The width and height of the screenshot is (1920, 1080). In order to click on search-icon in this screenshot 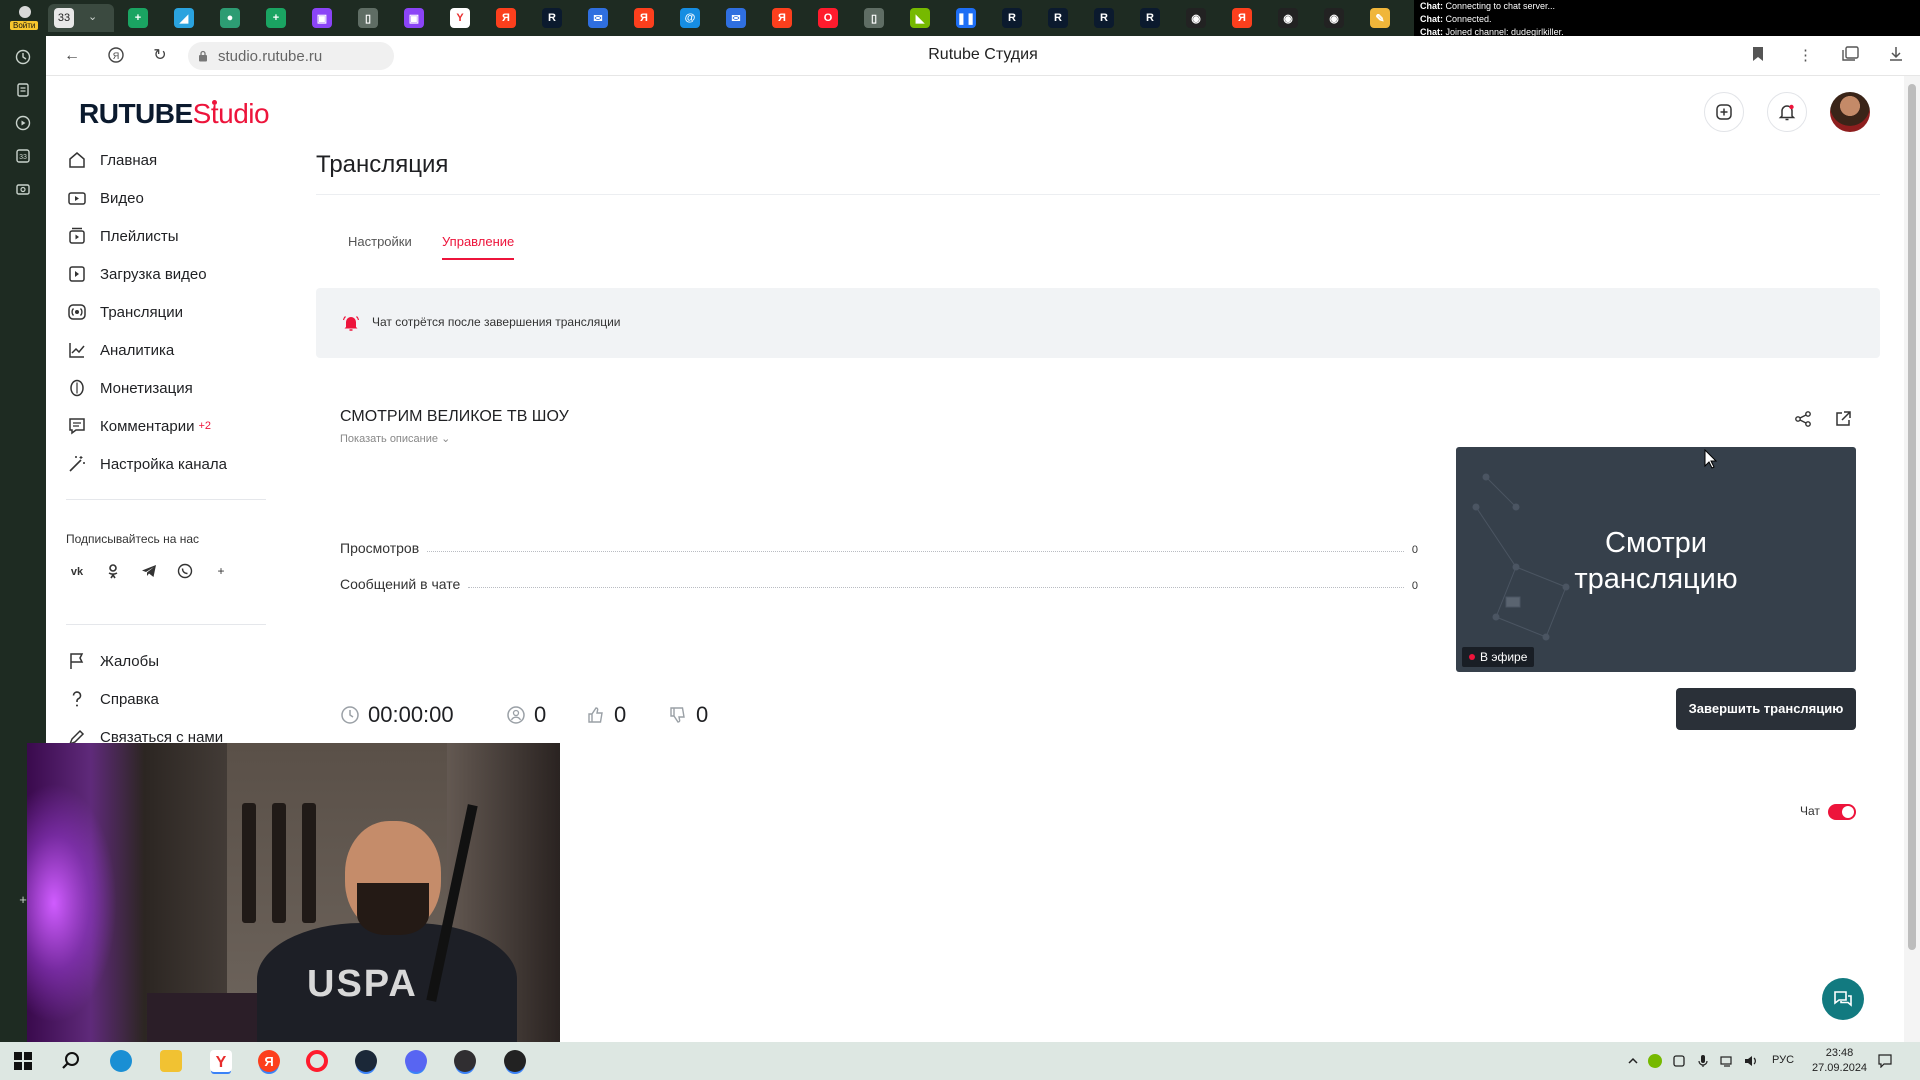, I will do `click(71, 1061)`.